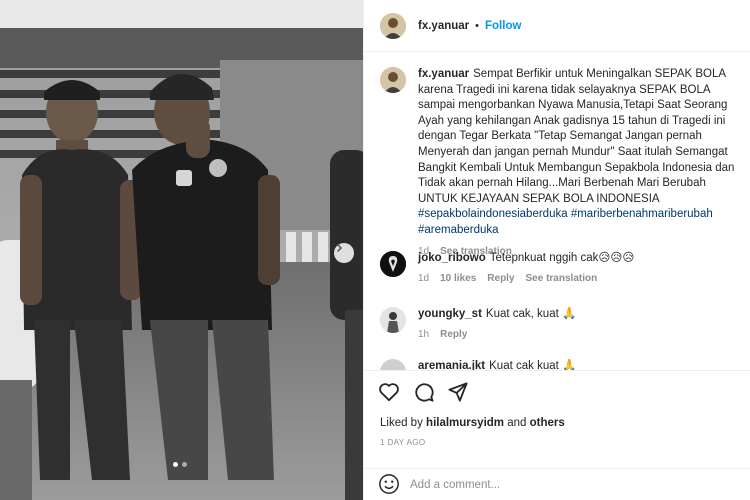 This screenshot has height=500, width=750. I want to click on comment-icon, so click(424, 392).